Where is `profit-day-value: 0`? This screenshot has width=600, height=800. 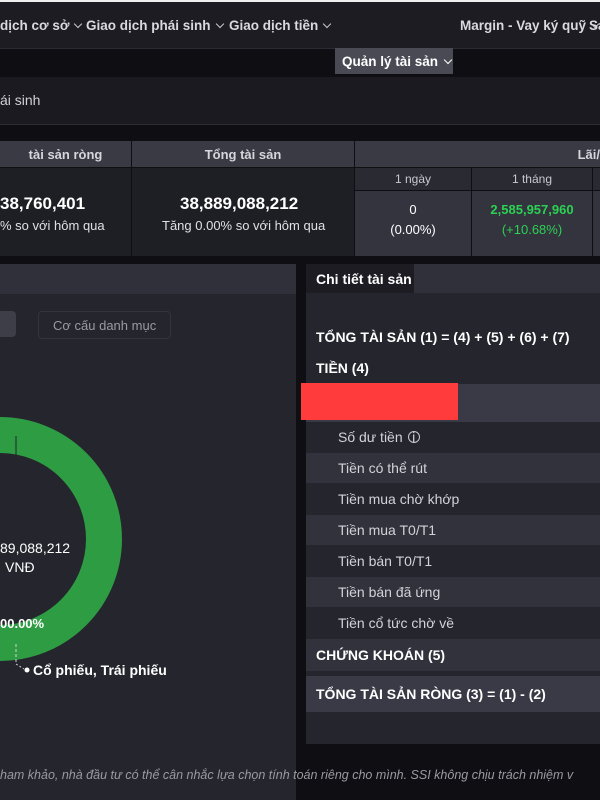
profit-day-value: 0 is located at coordinates (413, 209).